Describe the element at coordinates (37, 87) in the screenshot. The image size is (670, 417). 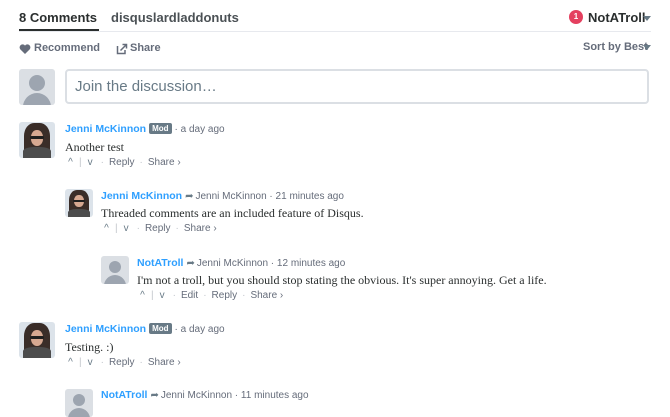
I see `user-avatar` at that location.